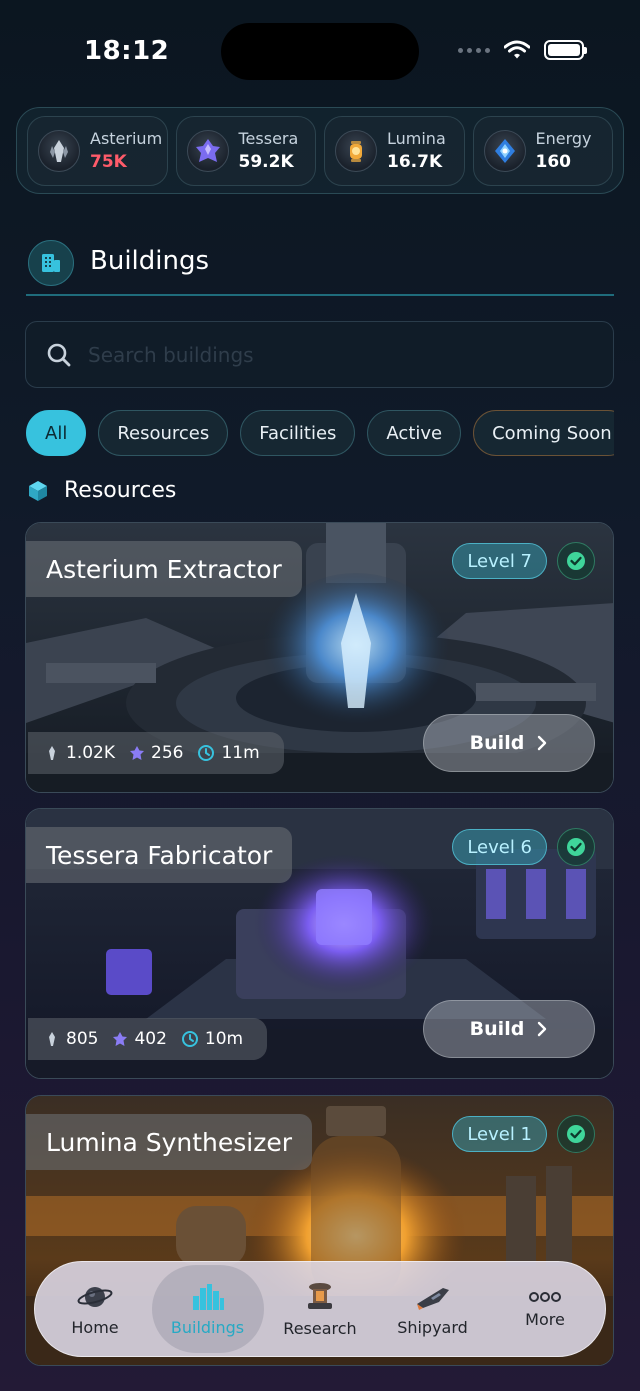 Image resolution: width=640 pixels, height=1391 pixels. What do you see at coordinates (545, 1296) in the screenshot?
I see `more-dots-icon` at bounding box center [545, 1296].